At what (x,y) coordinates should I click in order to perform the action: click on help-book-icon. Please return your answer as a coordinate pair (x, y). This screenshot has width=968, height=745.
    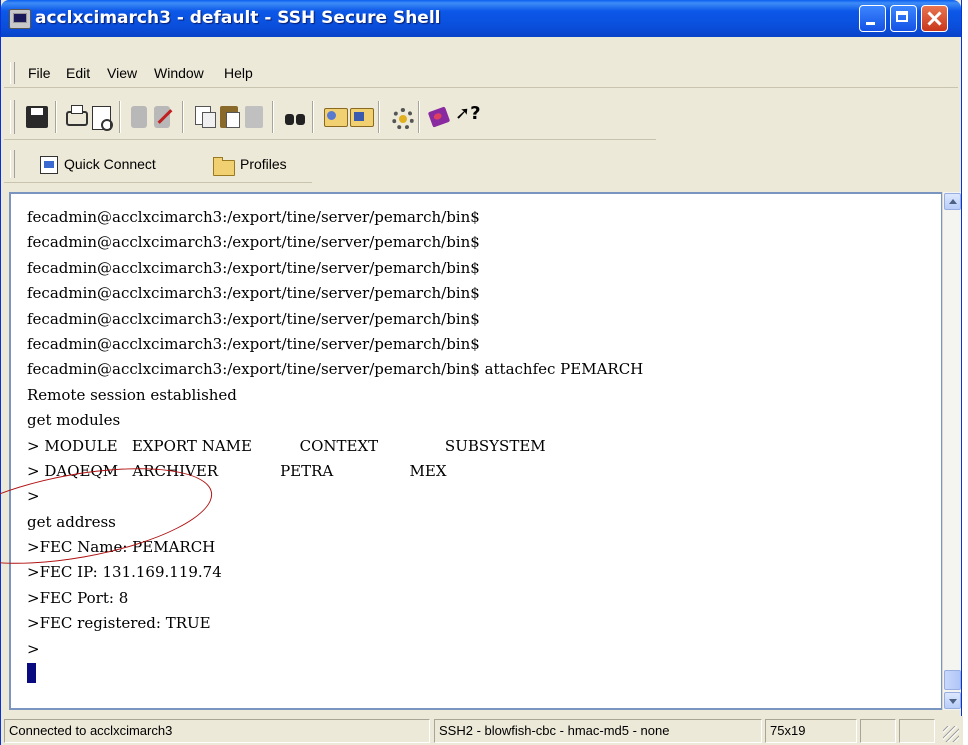
    Looking at the image, I should click on (439, 117).